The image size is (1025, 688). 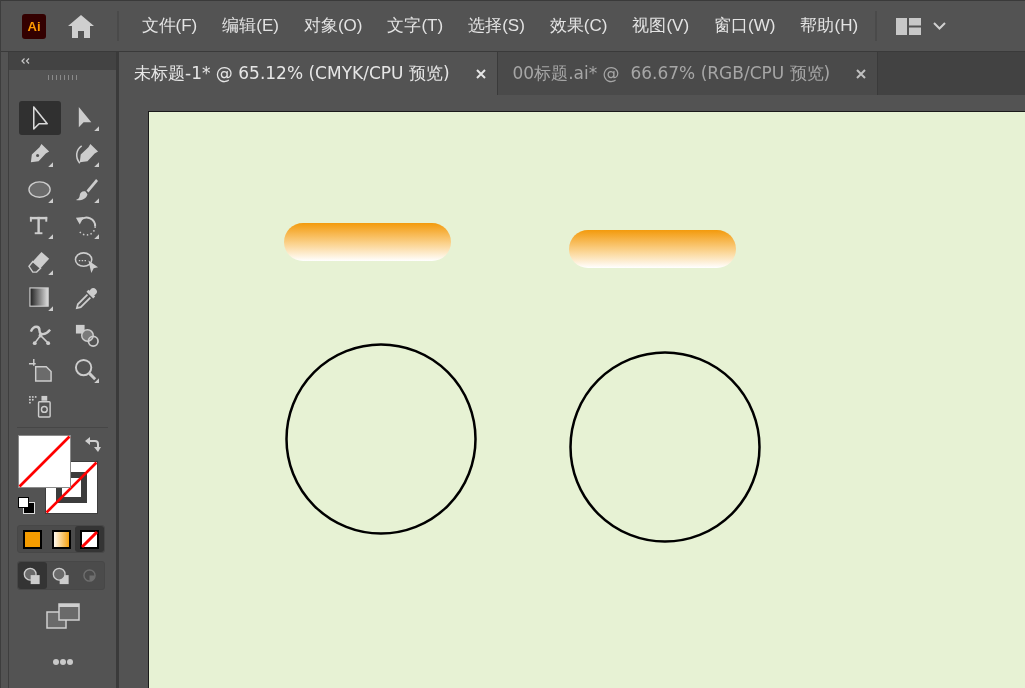 What do you see at coordinates (660, 26) in the screenshot?
I see `menu-item: 视图(V)` at bounding box center [660, 26].